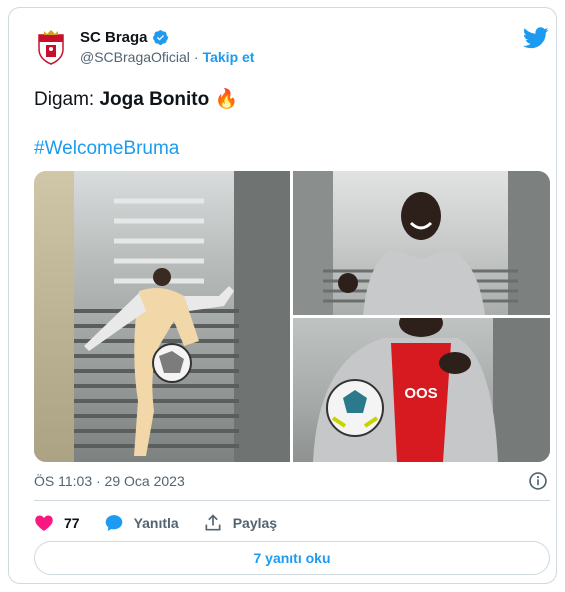  Describe the element at coordinates (114, 37) in the screenshot. I see `display-name: SC Braga` at that location.